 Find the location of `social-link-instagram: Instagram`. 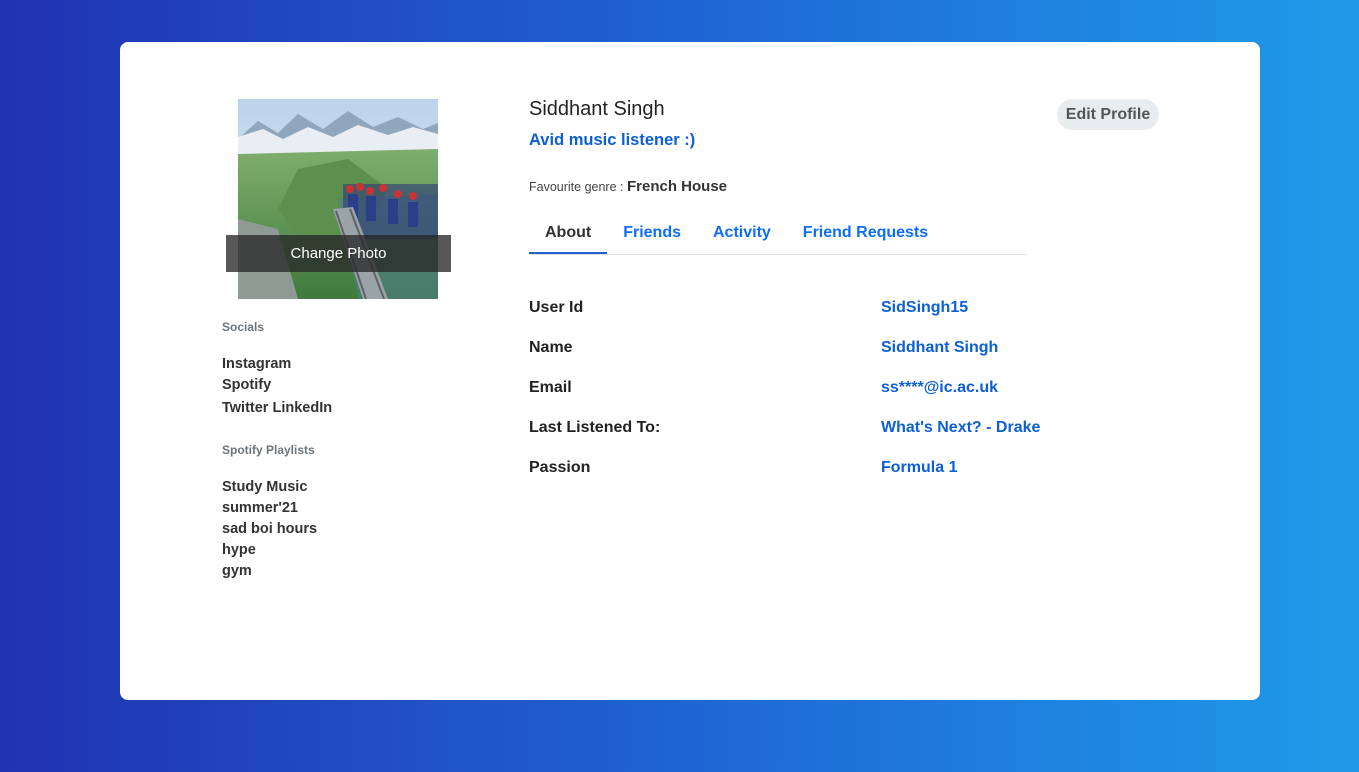

social-link-instagram: Instagram is located at coordinates (277, 364).